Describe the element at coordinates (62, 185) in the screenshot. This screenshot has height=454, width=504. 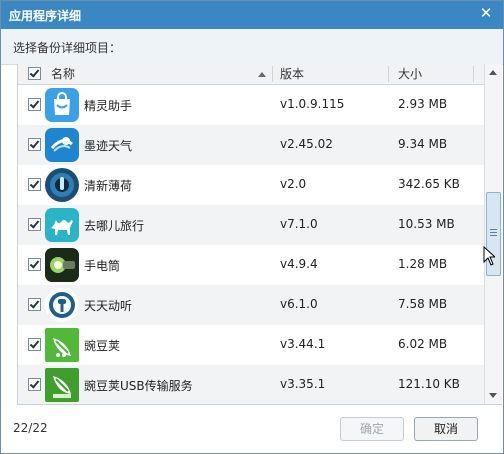
I see `mint-circle-icon` at that location.